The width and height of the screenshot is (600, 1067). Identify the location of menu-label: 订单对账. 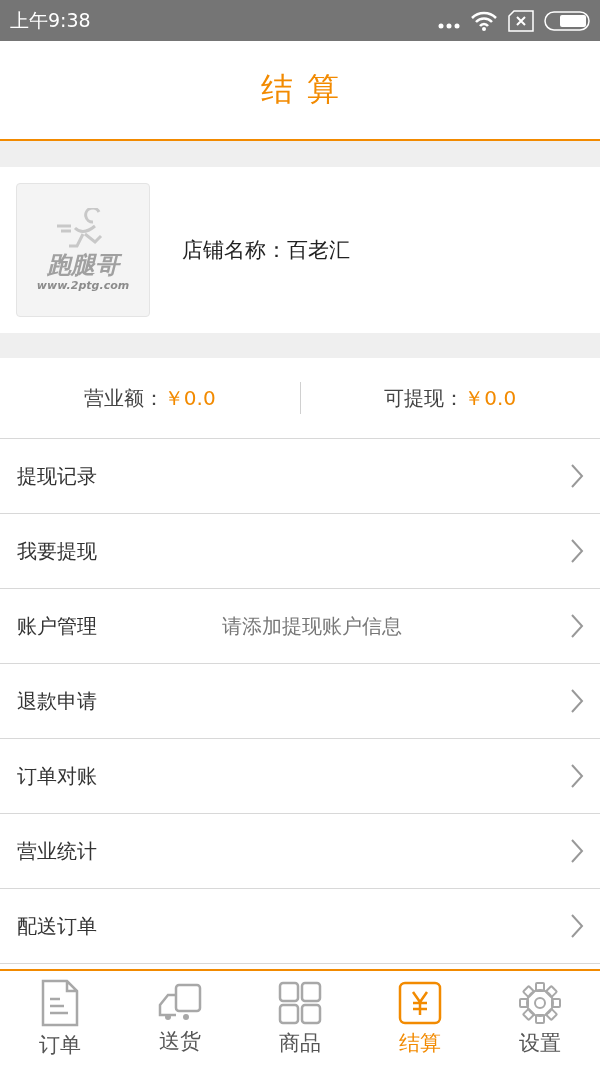
(57, 776).